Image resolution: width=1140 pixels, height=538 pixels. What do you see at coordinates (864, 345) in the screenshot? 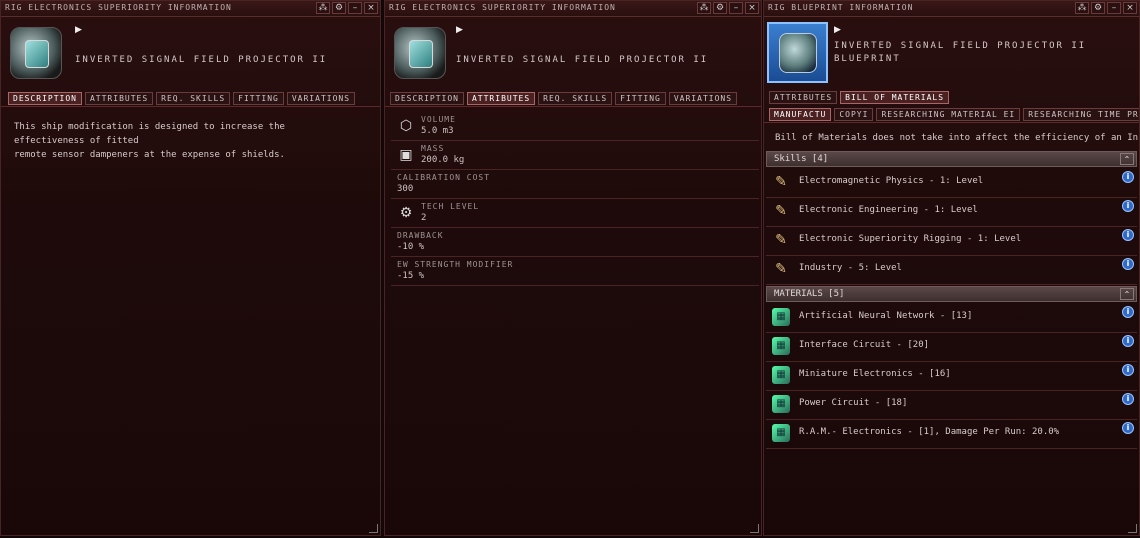
I see `material-text: Interface Circuit - [20]` at bounding box center [864, 345].